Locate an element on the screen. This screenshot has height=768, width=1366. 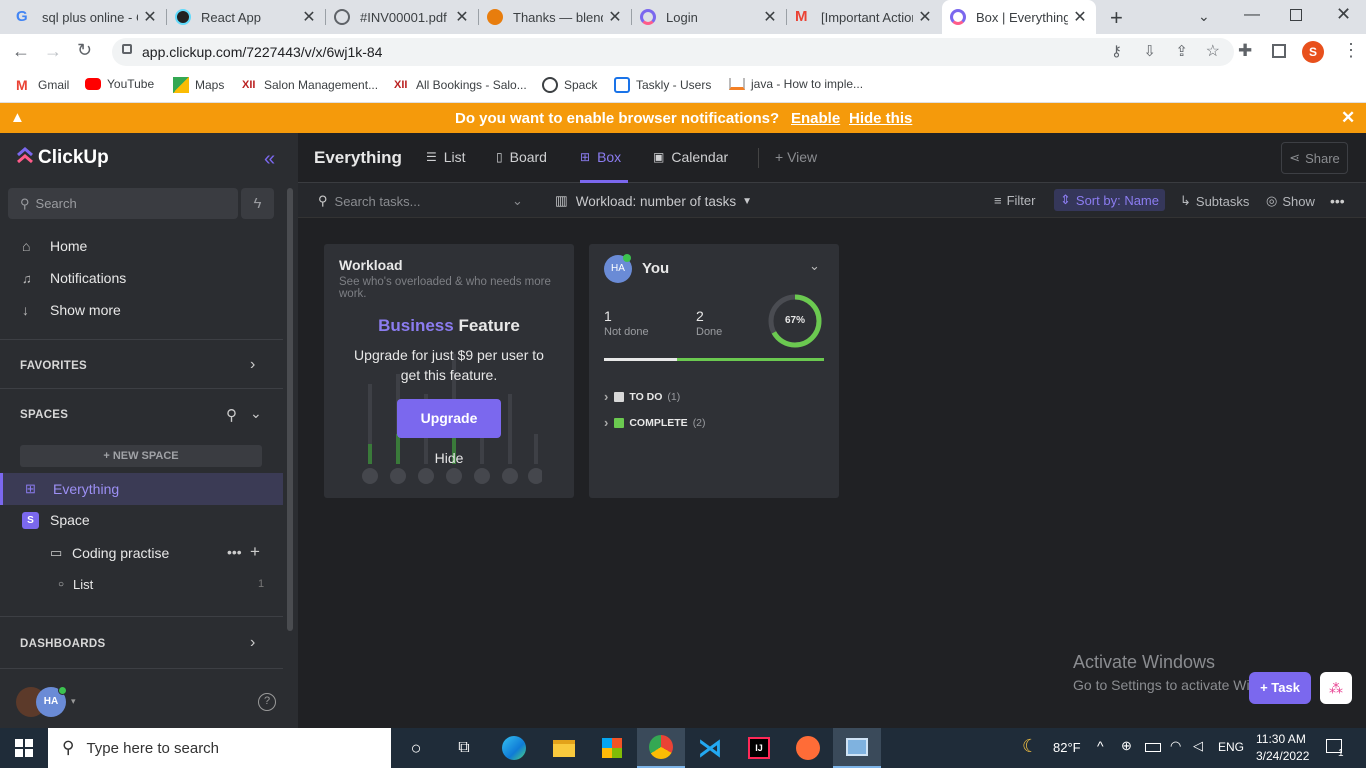
language-indicator: ENG is located at coordinates (1231, 747).